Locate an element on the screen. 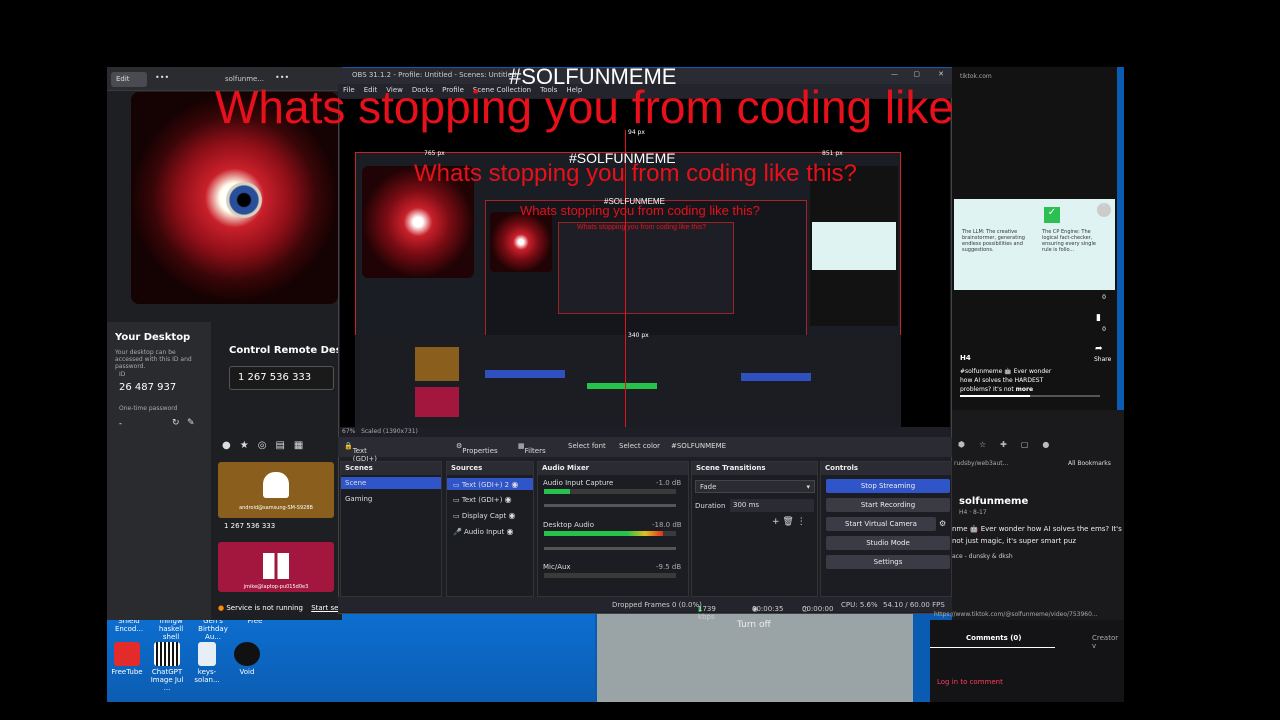 The image size is (1280, 720). source-item: ▭ Text (GDI+) 2 ◉ is located at coordinates (490, 484).